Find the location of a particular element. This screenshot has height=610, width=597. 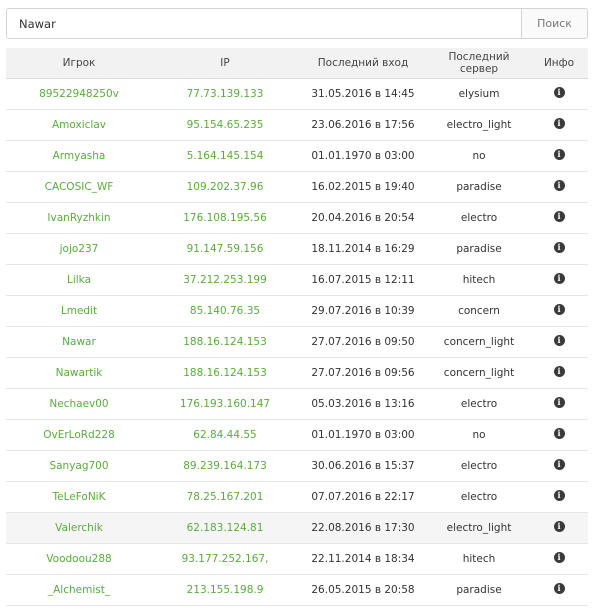

ip-address-link: 109.202.37.96 is located at coordinates (225, 187).